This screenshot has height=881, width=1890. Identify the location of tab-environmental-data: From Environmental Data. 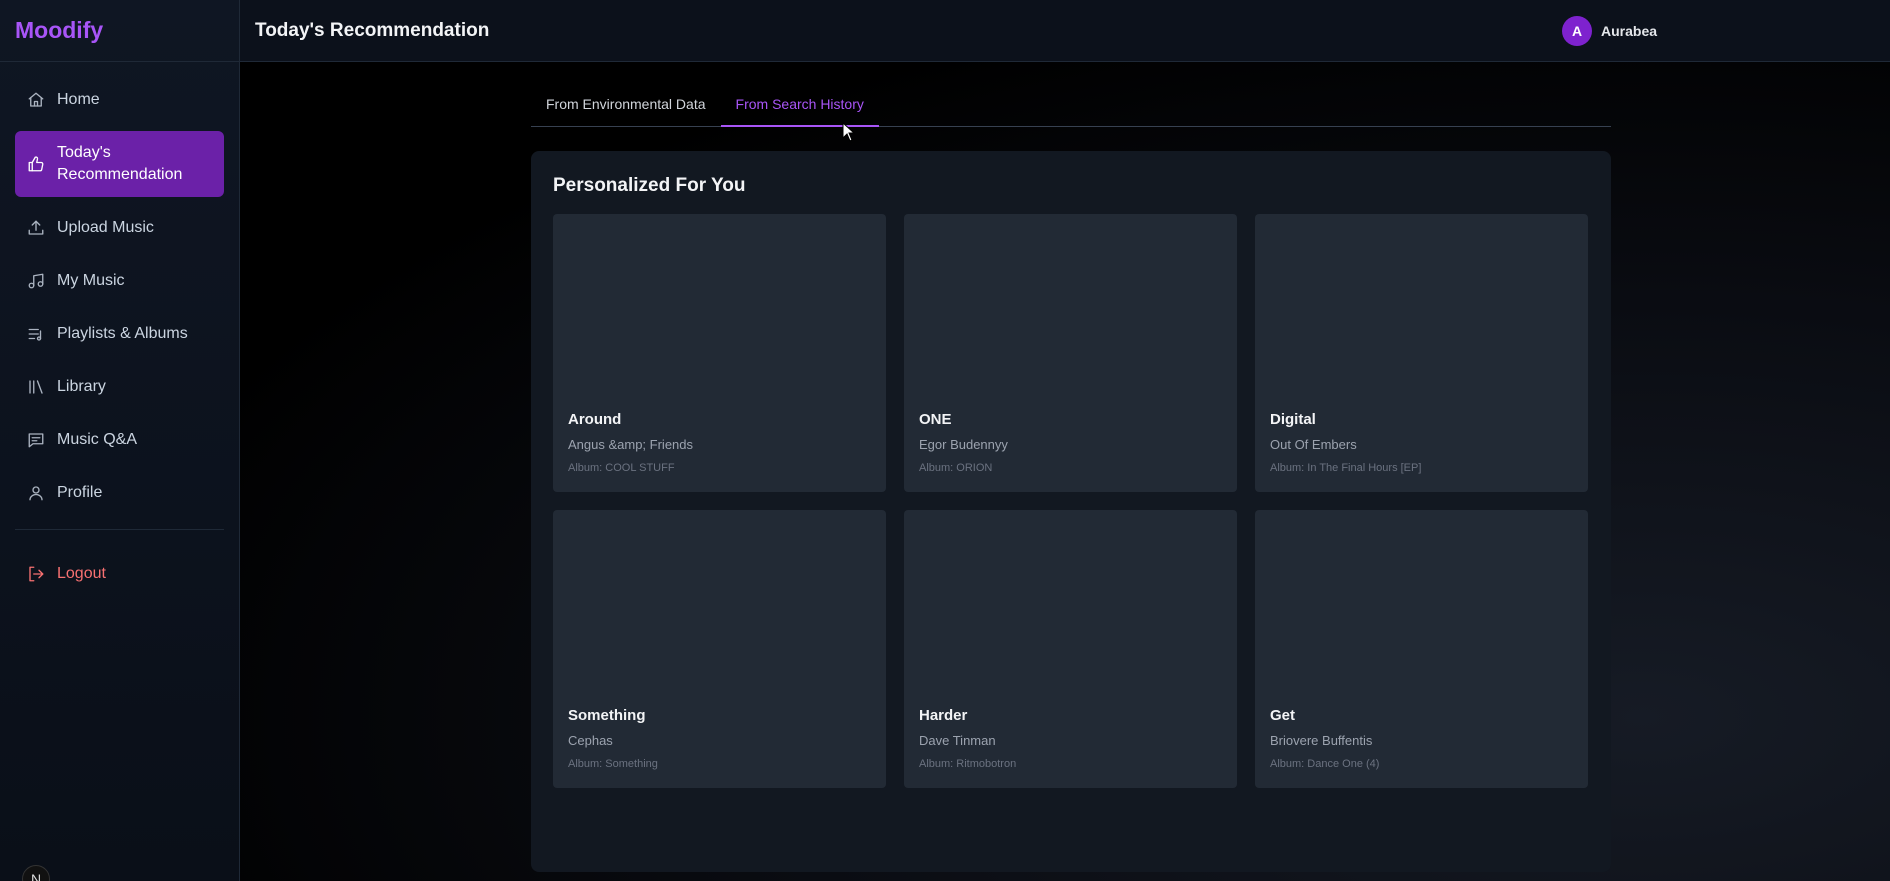
(626, 108).